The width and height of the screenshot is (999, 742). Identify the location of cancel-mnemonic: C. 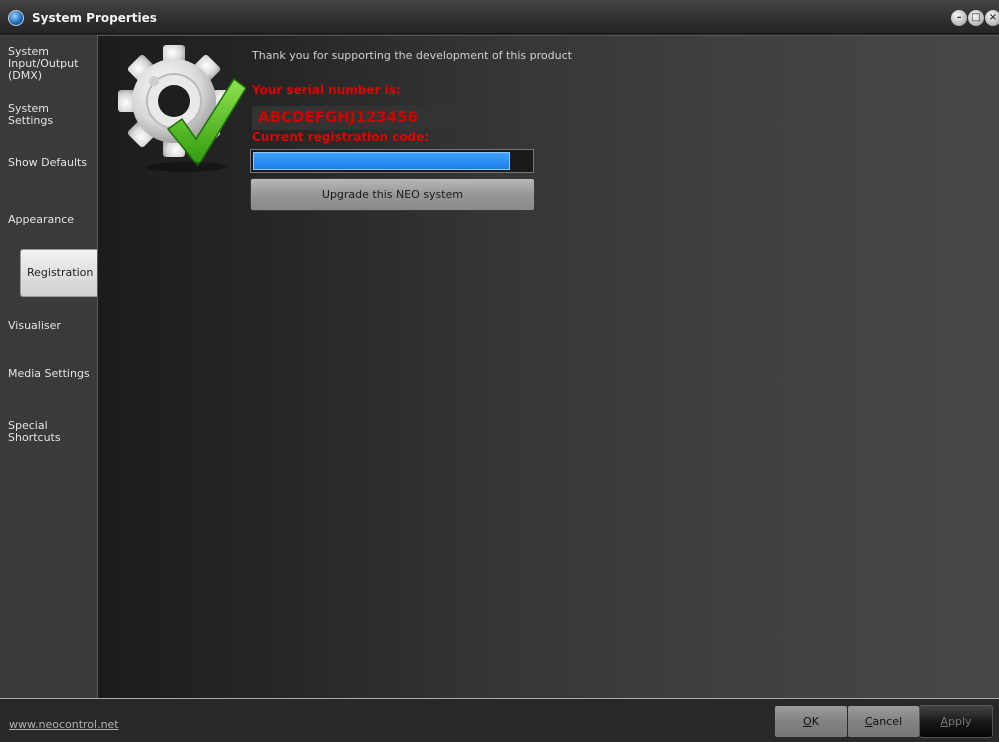
(868, 721).